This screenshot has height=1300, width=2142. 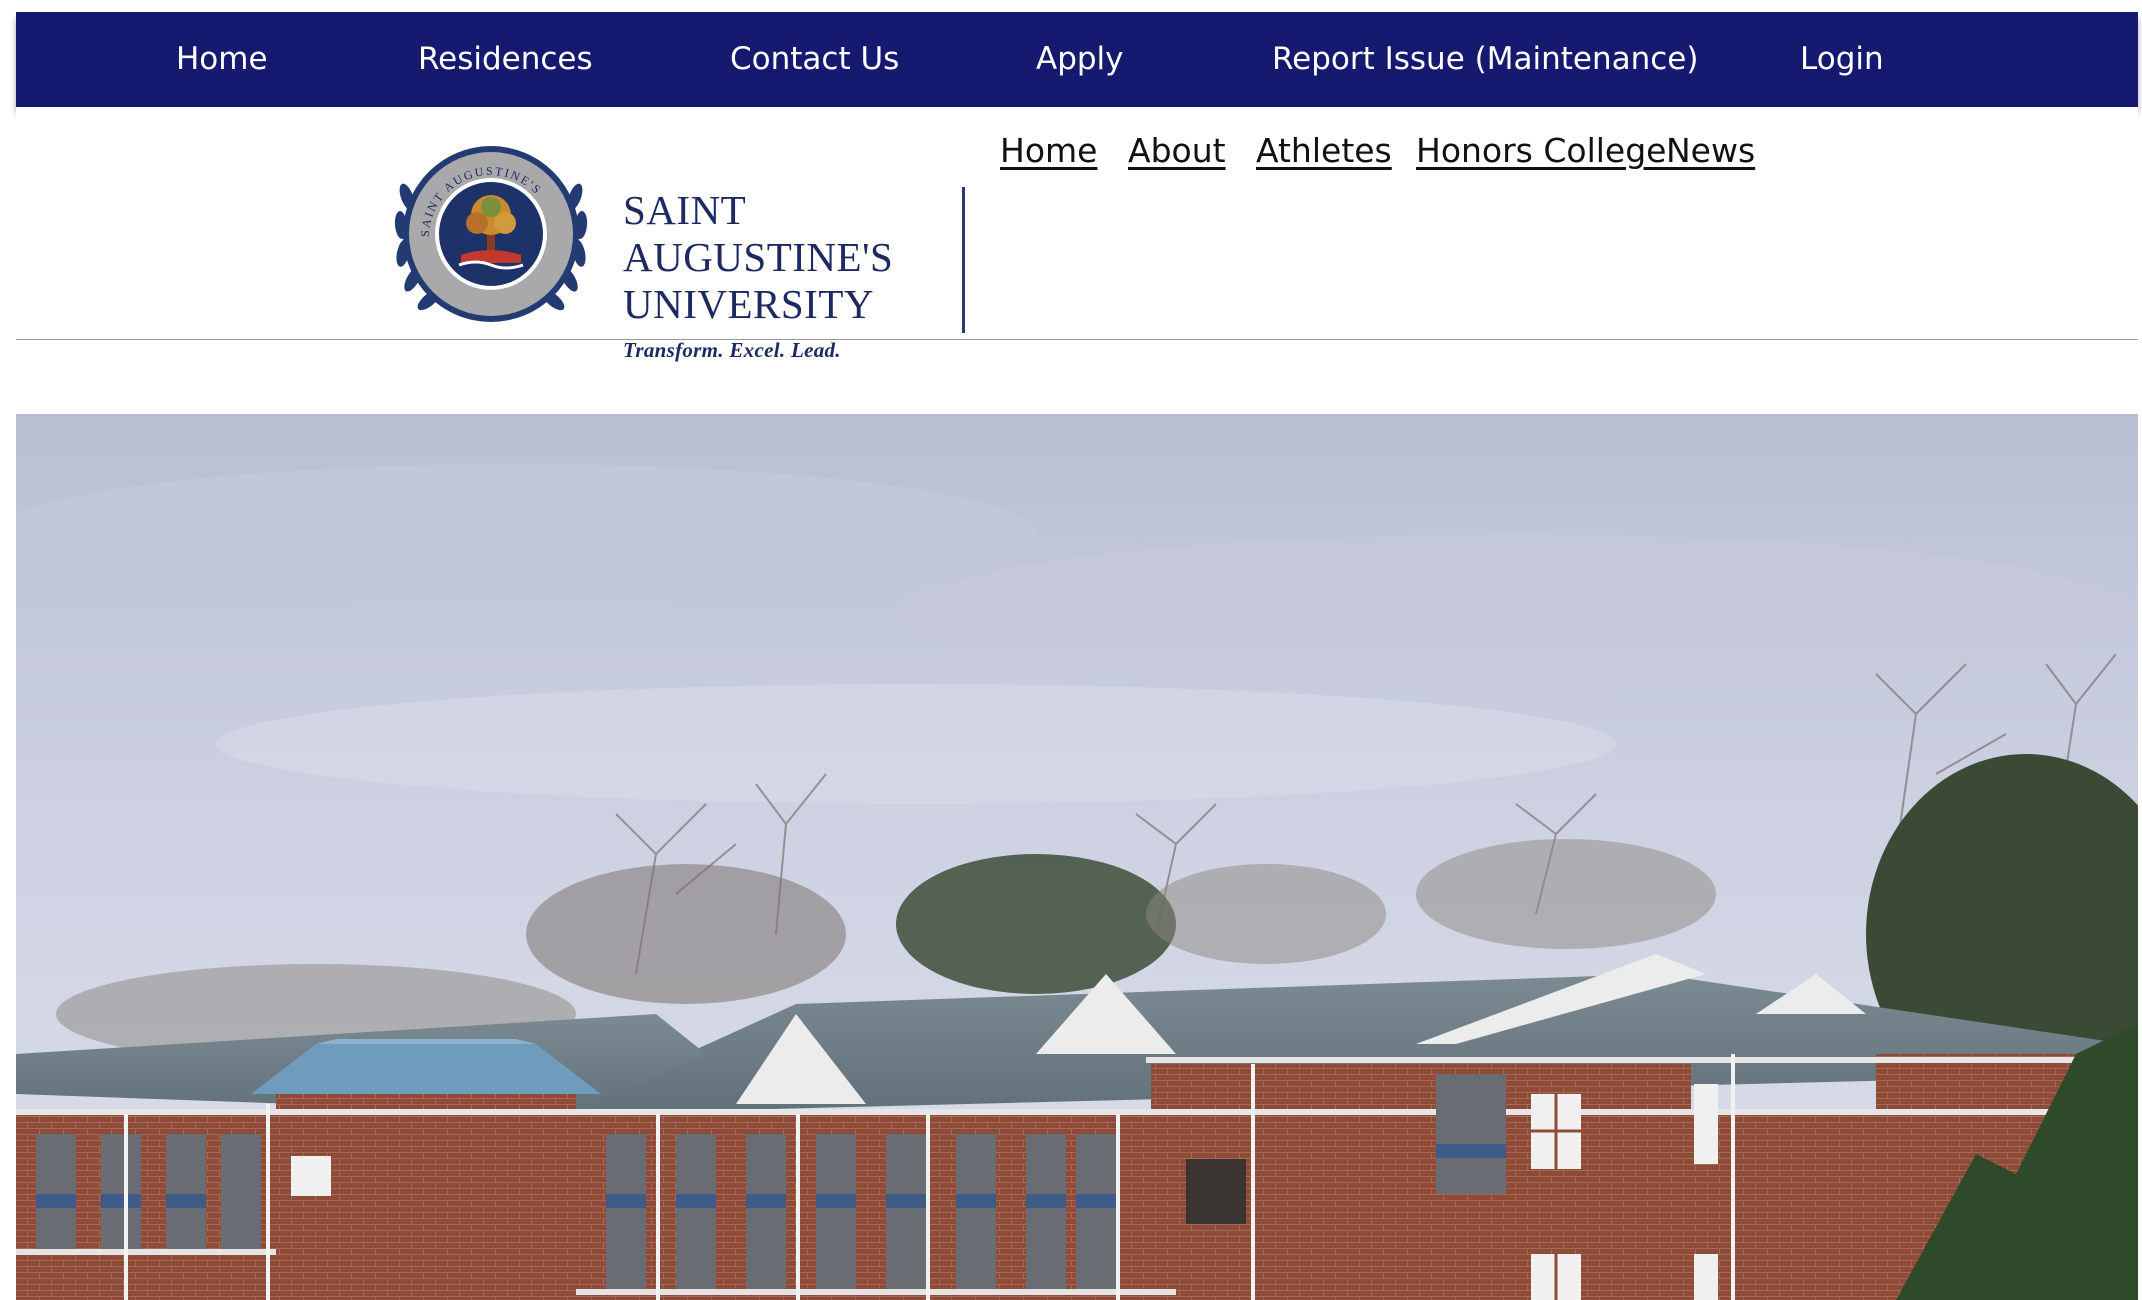 I want to click on top-nav-login-link: Login, so click(x=1842, y=59).